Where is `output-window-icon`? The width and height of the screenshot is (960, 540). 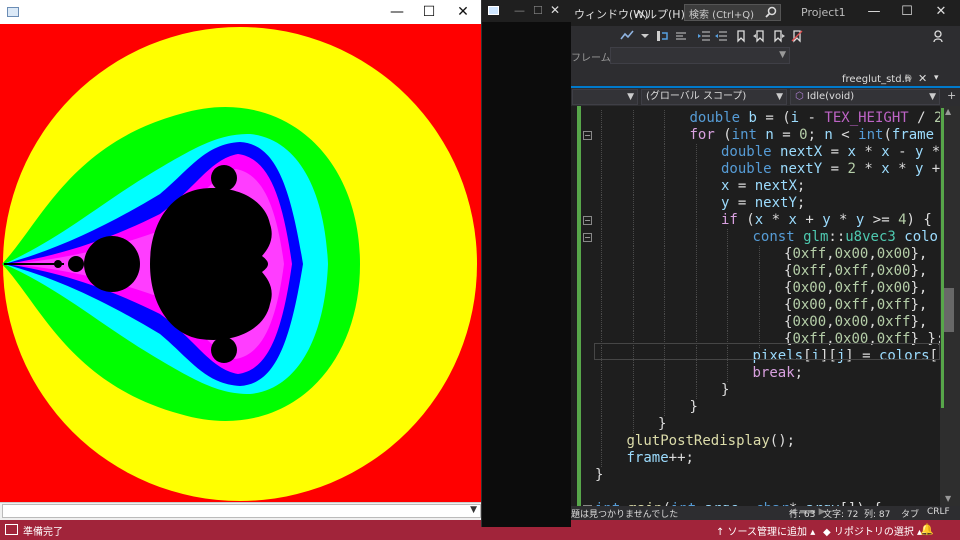 output-window-icon is located at coordinates (11, 529).